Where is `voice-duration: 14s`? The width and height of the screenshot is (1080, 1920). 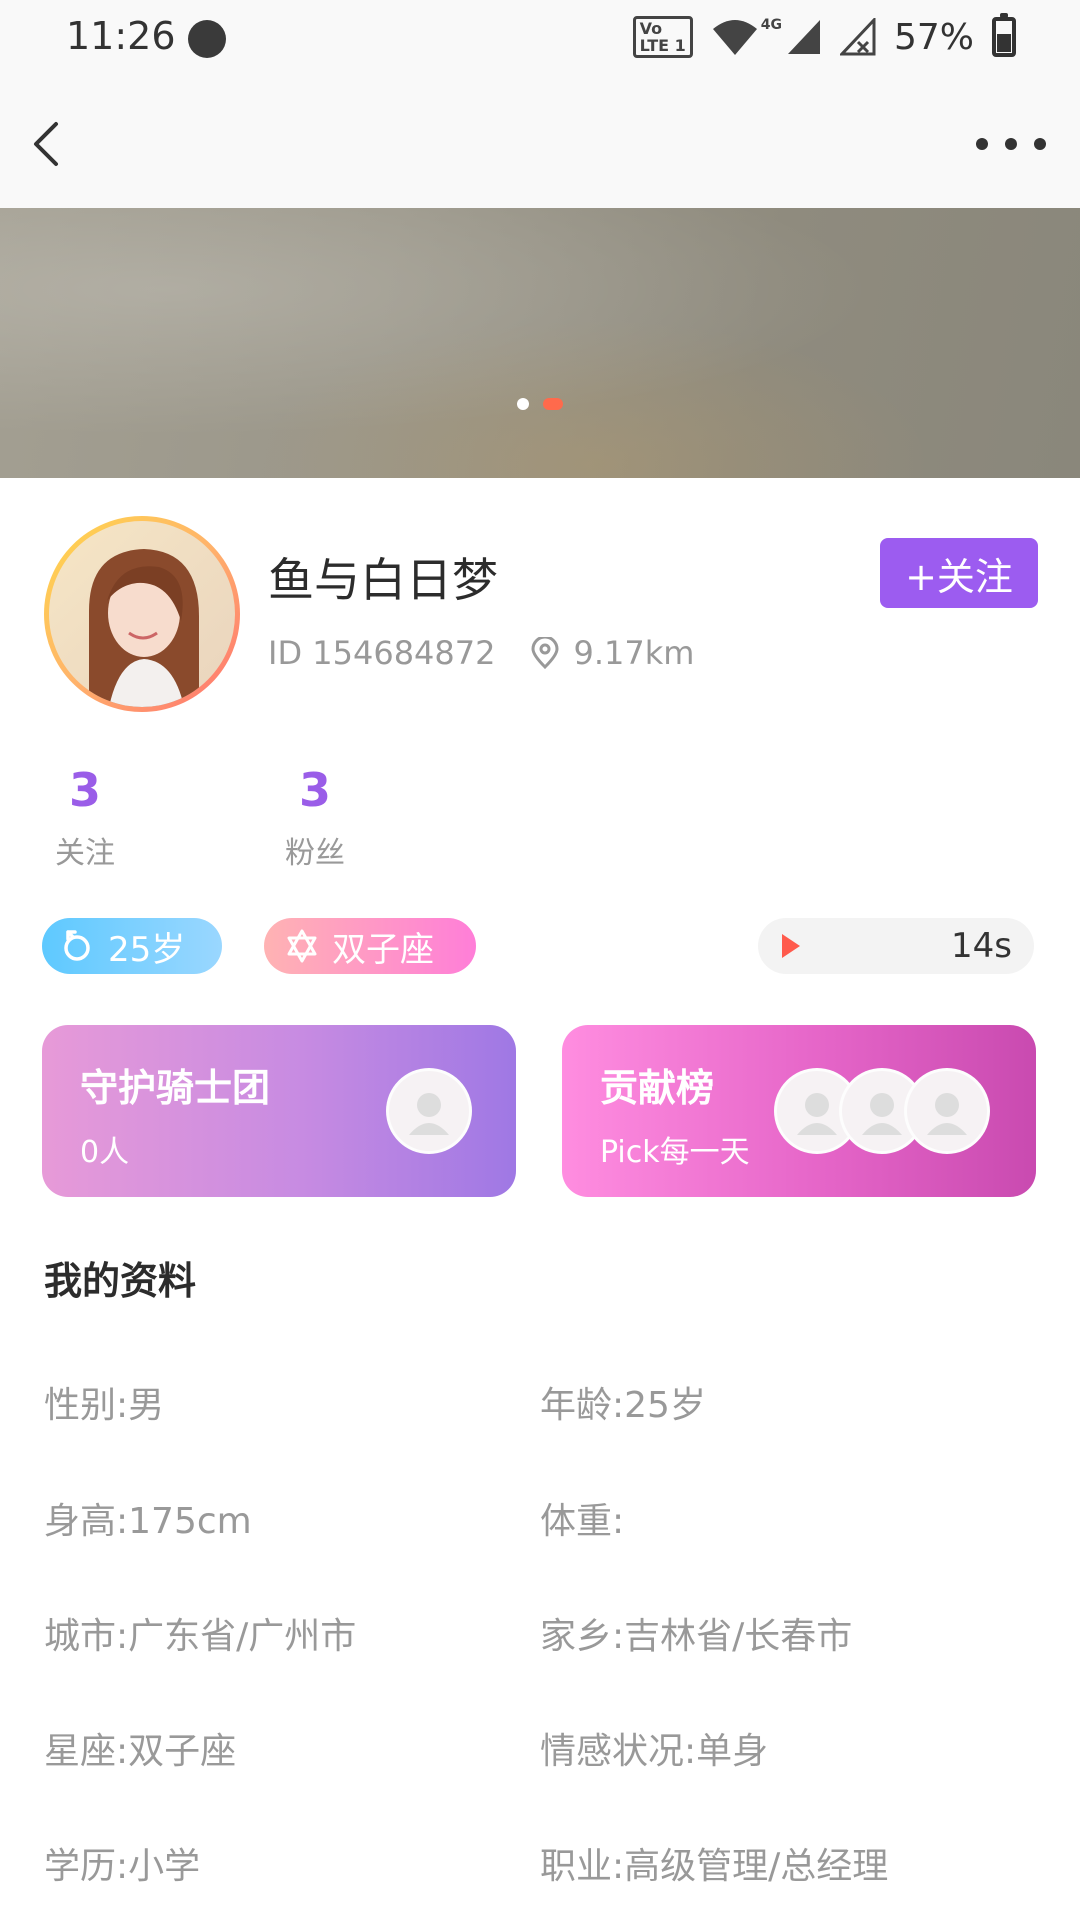
voice-duration: 14s is located at coordinates (981, 946).